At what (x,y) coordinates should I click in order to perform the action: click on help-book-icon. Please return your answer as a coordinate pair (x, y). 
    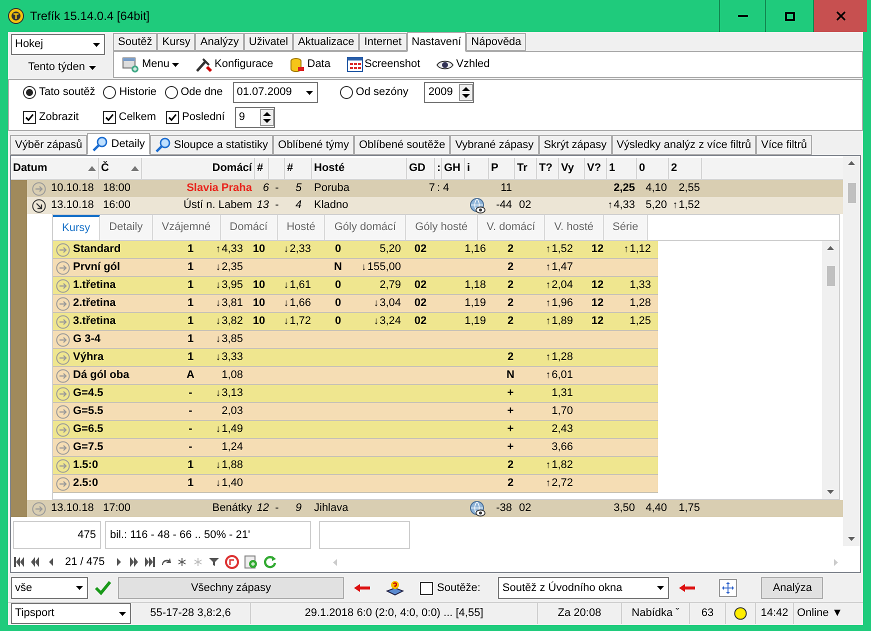
    Looking at the image, I should click on (395, 588).